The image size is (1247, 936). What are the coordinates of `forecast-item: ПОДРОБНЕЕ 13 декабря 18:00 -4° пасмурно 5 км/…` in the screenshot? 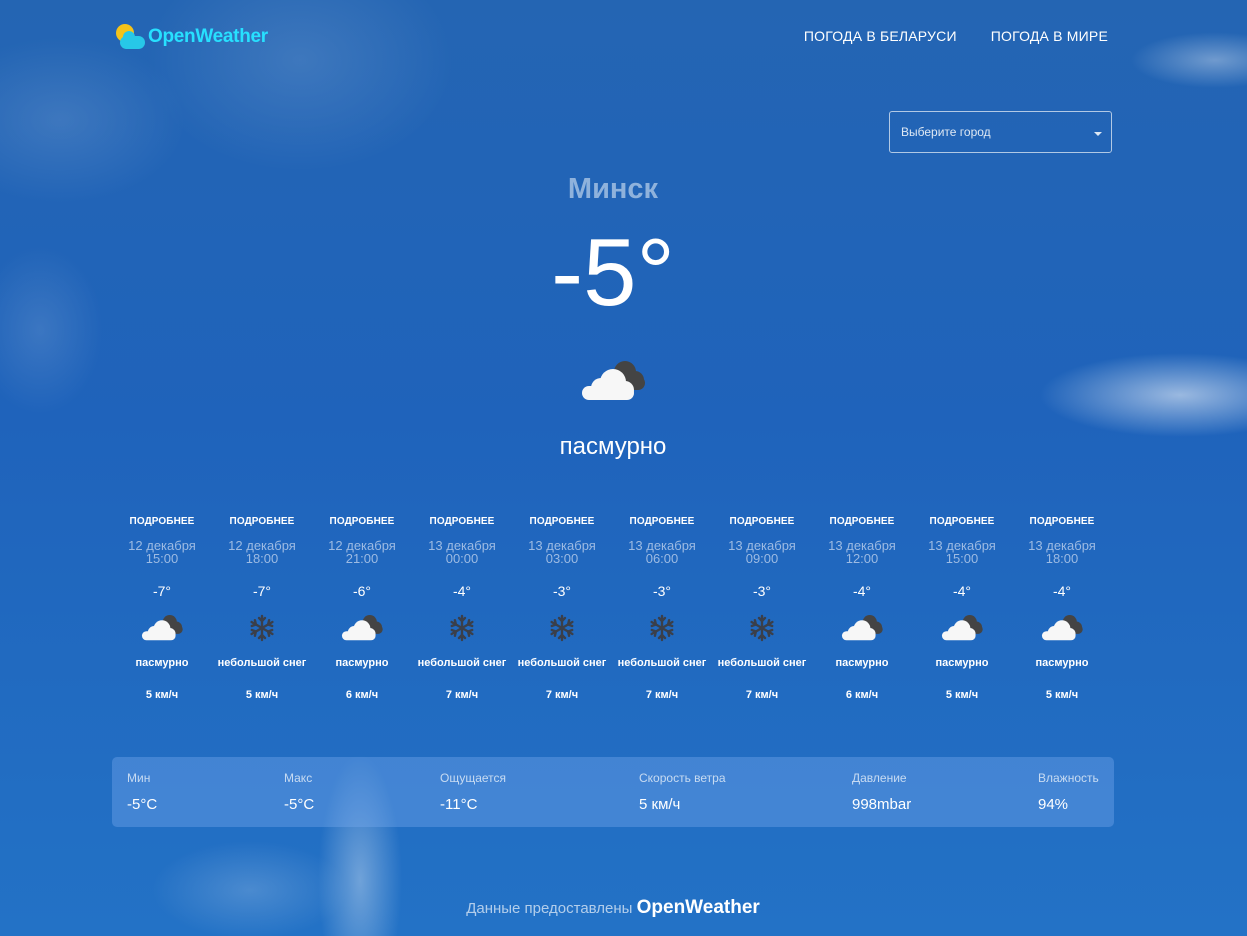 It's located at (1062, 616).